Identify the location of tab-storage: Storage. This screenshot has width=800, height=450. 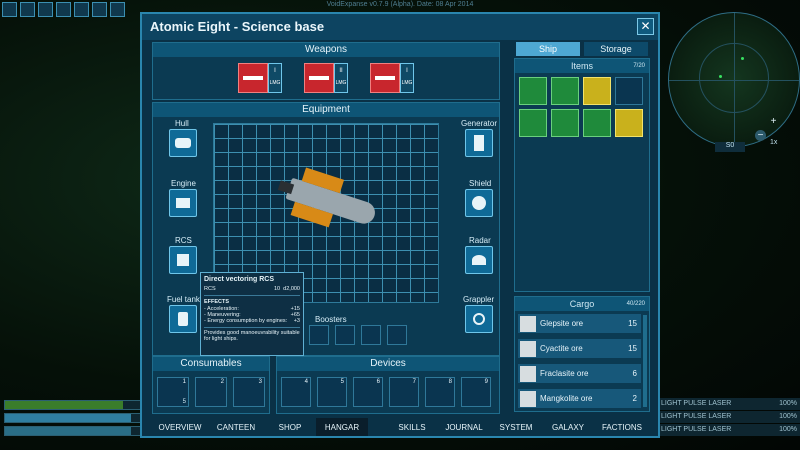
(616, 49).